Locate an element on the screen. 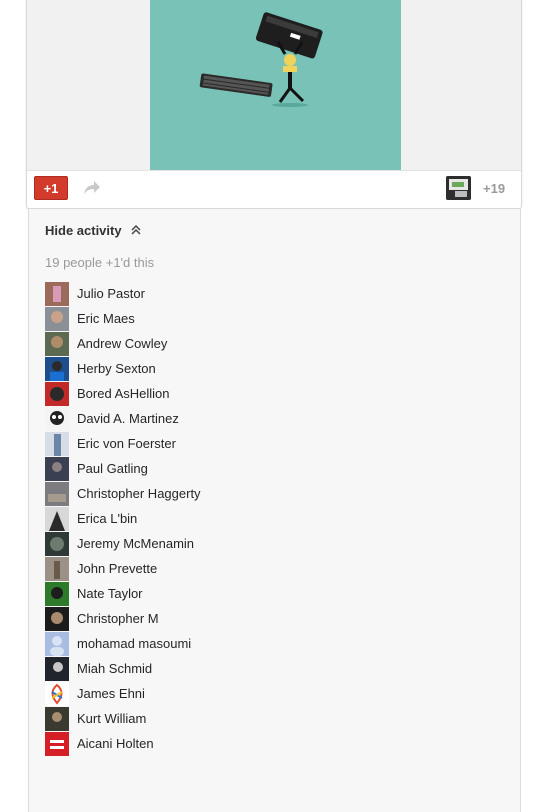  person-item: John Prevette is located at coordinates (123, 568).